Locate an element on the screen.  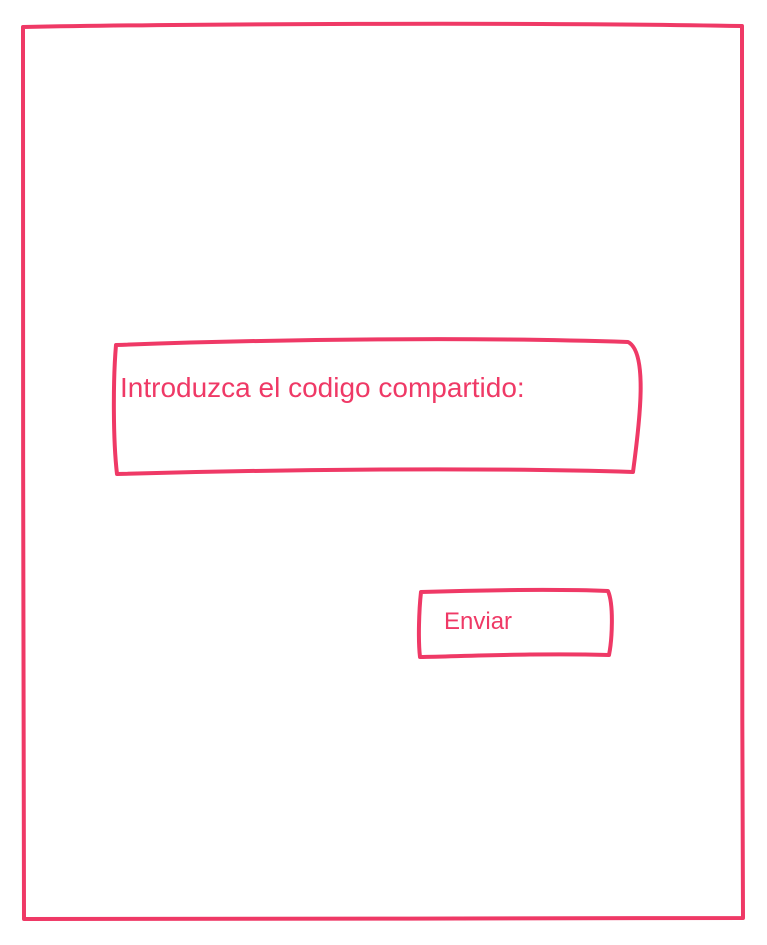
send-button-label: Enviar is located at coordinates (478, 621).